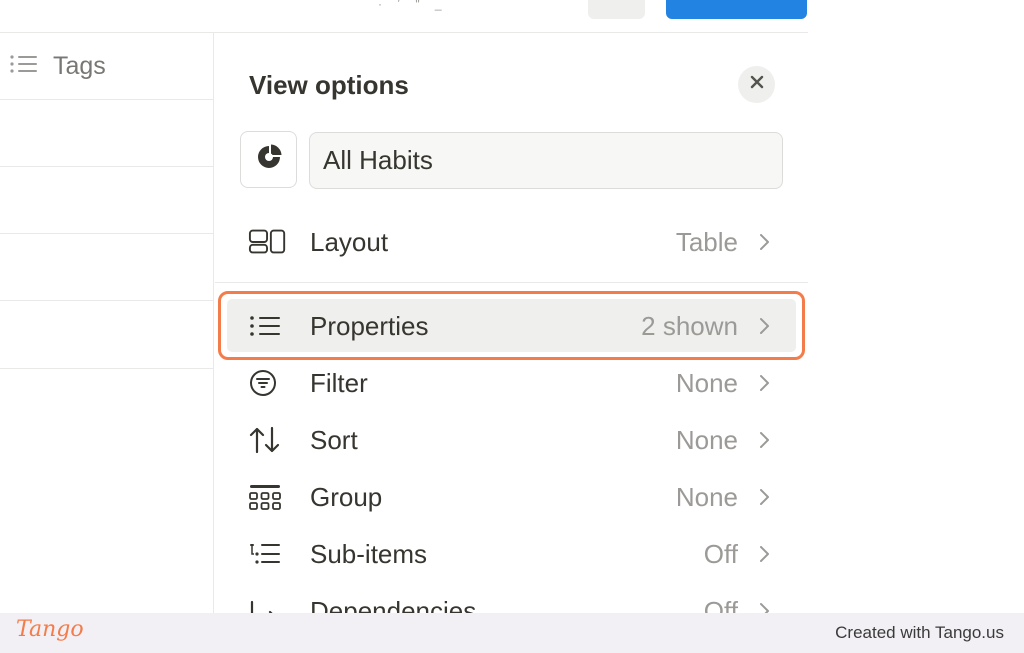 The width and height of the screenshot is (1024, 653). I want to click on dependencies-icon, so click(268, 602).